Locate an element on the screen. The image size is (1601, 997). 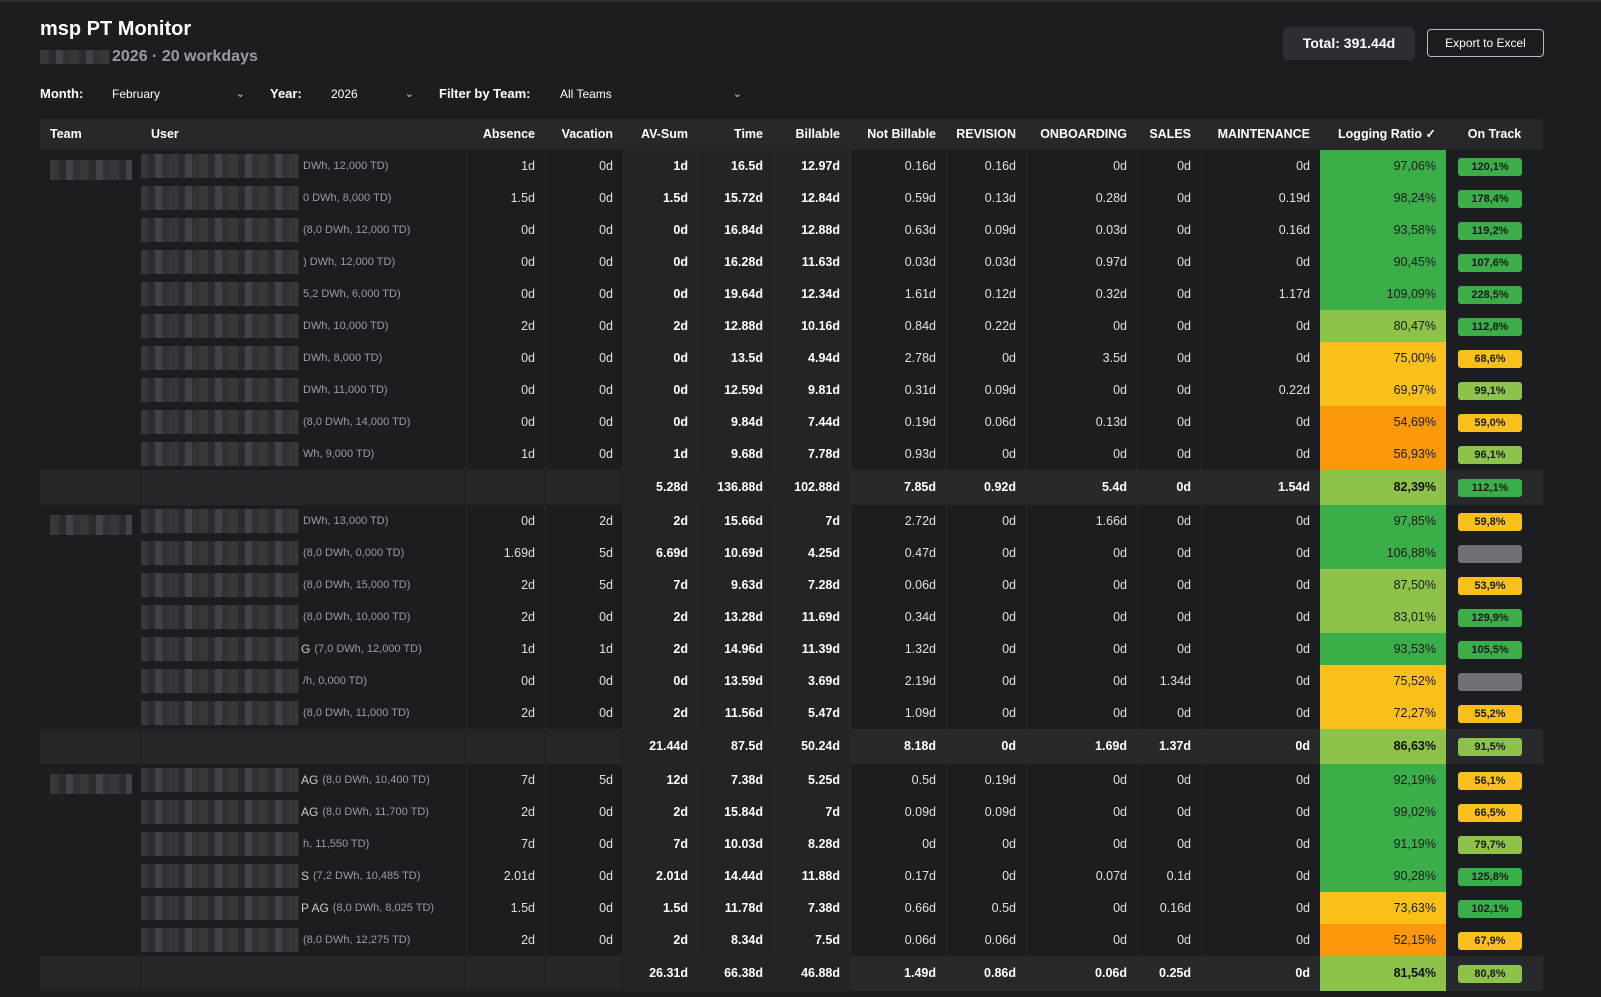
absence-cell is located at coordinates (505, 746).